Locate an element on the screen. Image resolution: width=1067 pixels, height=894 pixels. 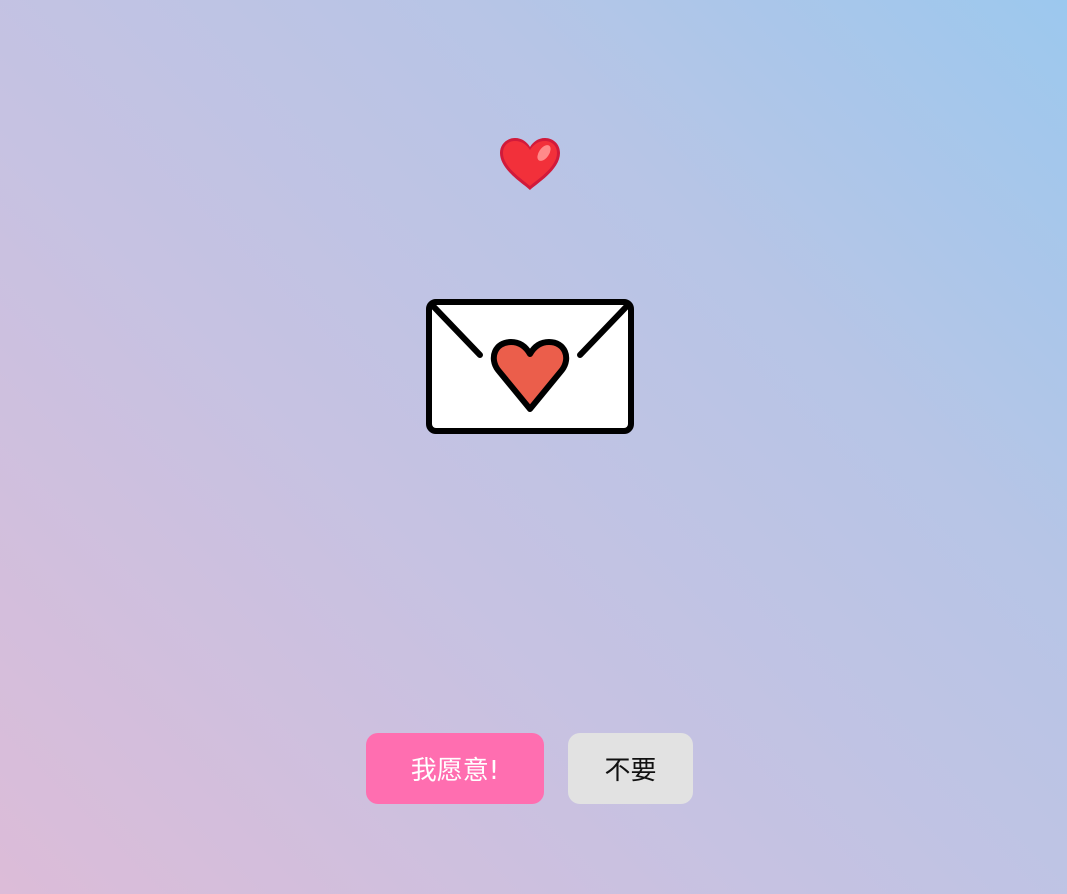
answer-buttons: 我愿意! 不要 is located at coordinates (529, 768).